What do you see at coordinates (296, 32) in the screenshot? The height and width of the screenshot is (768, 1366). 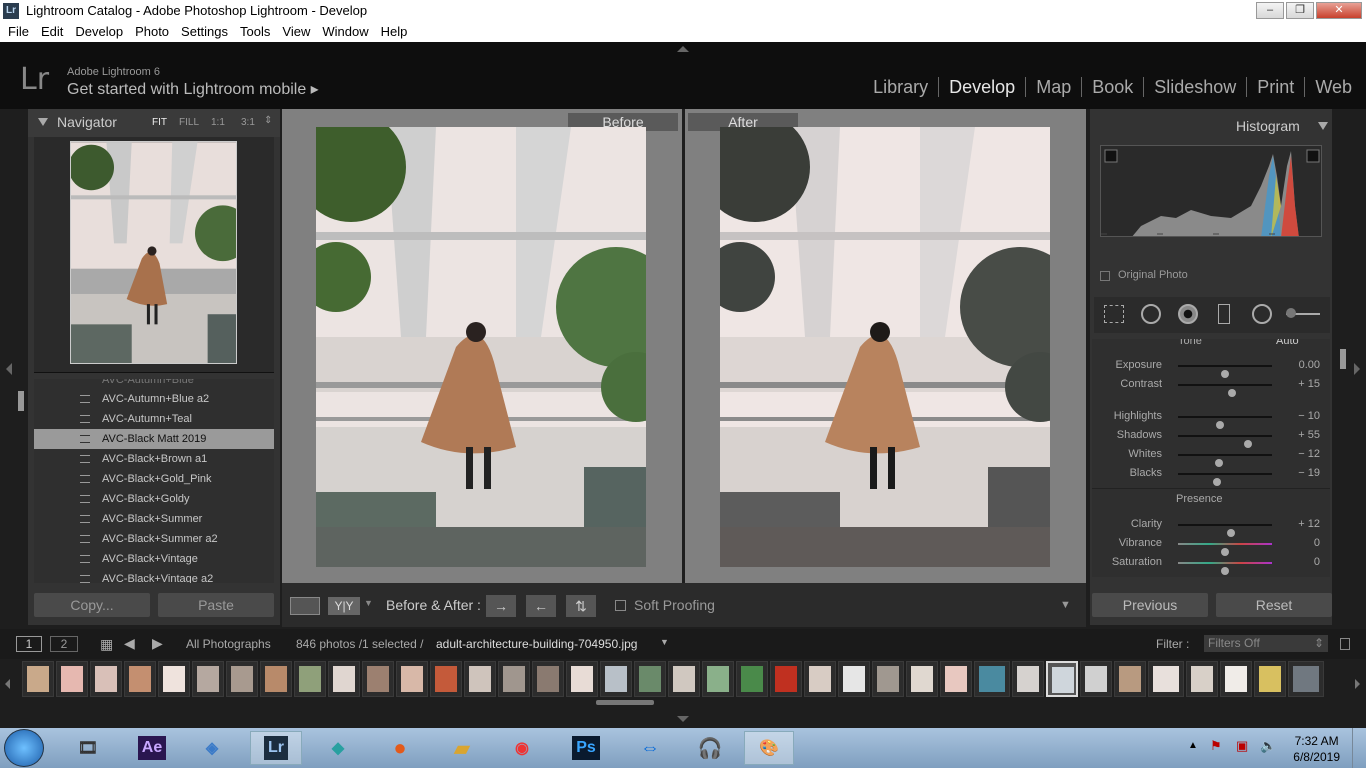 I see `menu-view: View` at bounding box center [296, 32].